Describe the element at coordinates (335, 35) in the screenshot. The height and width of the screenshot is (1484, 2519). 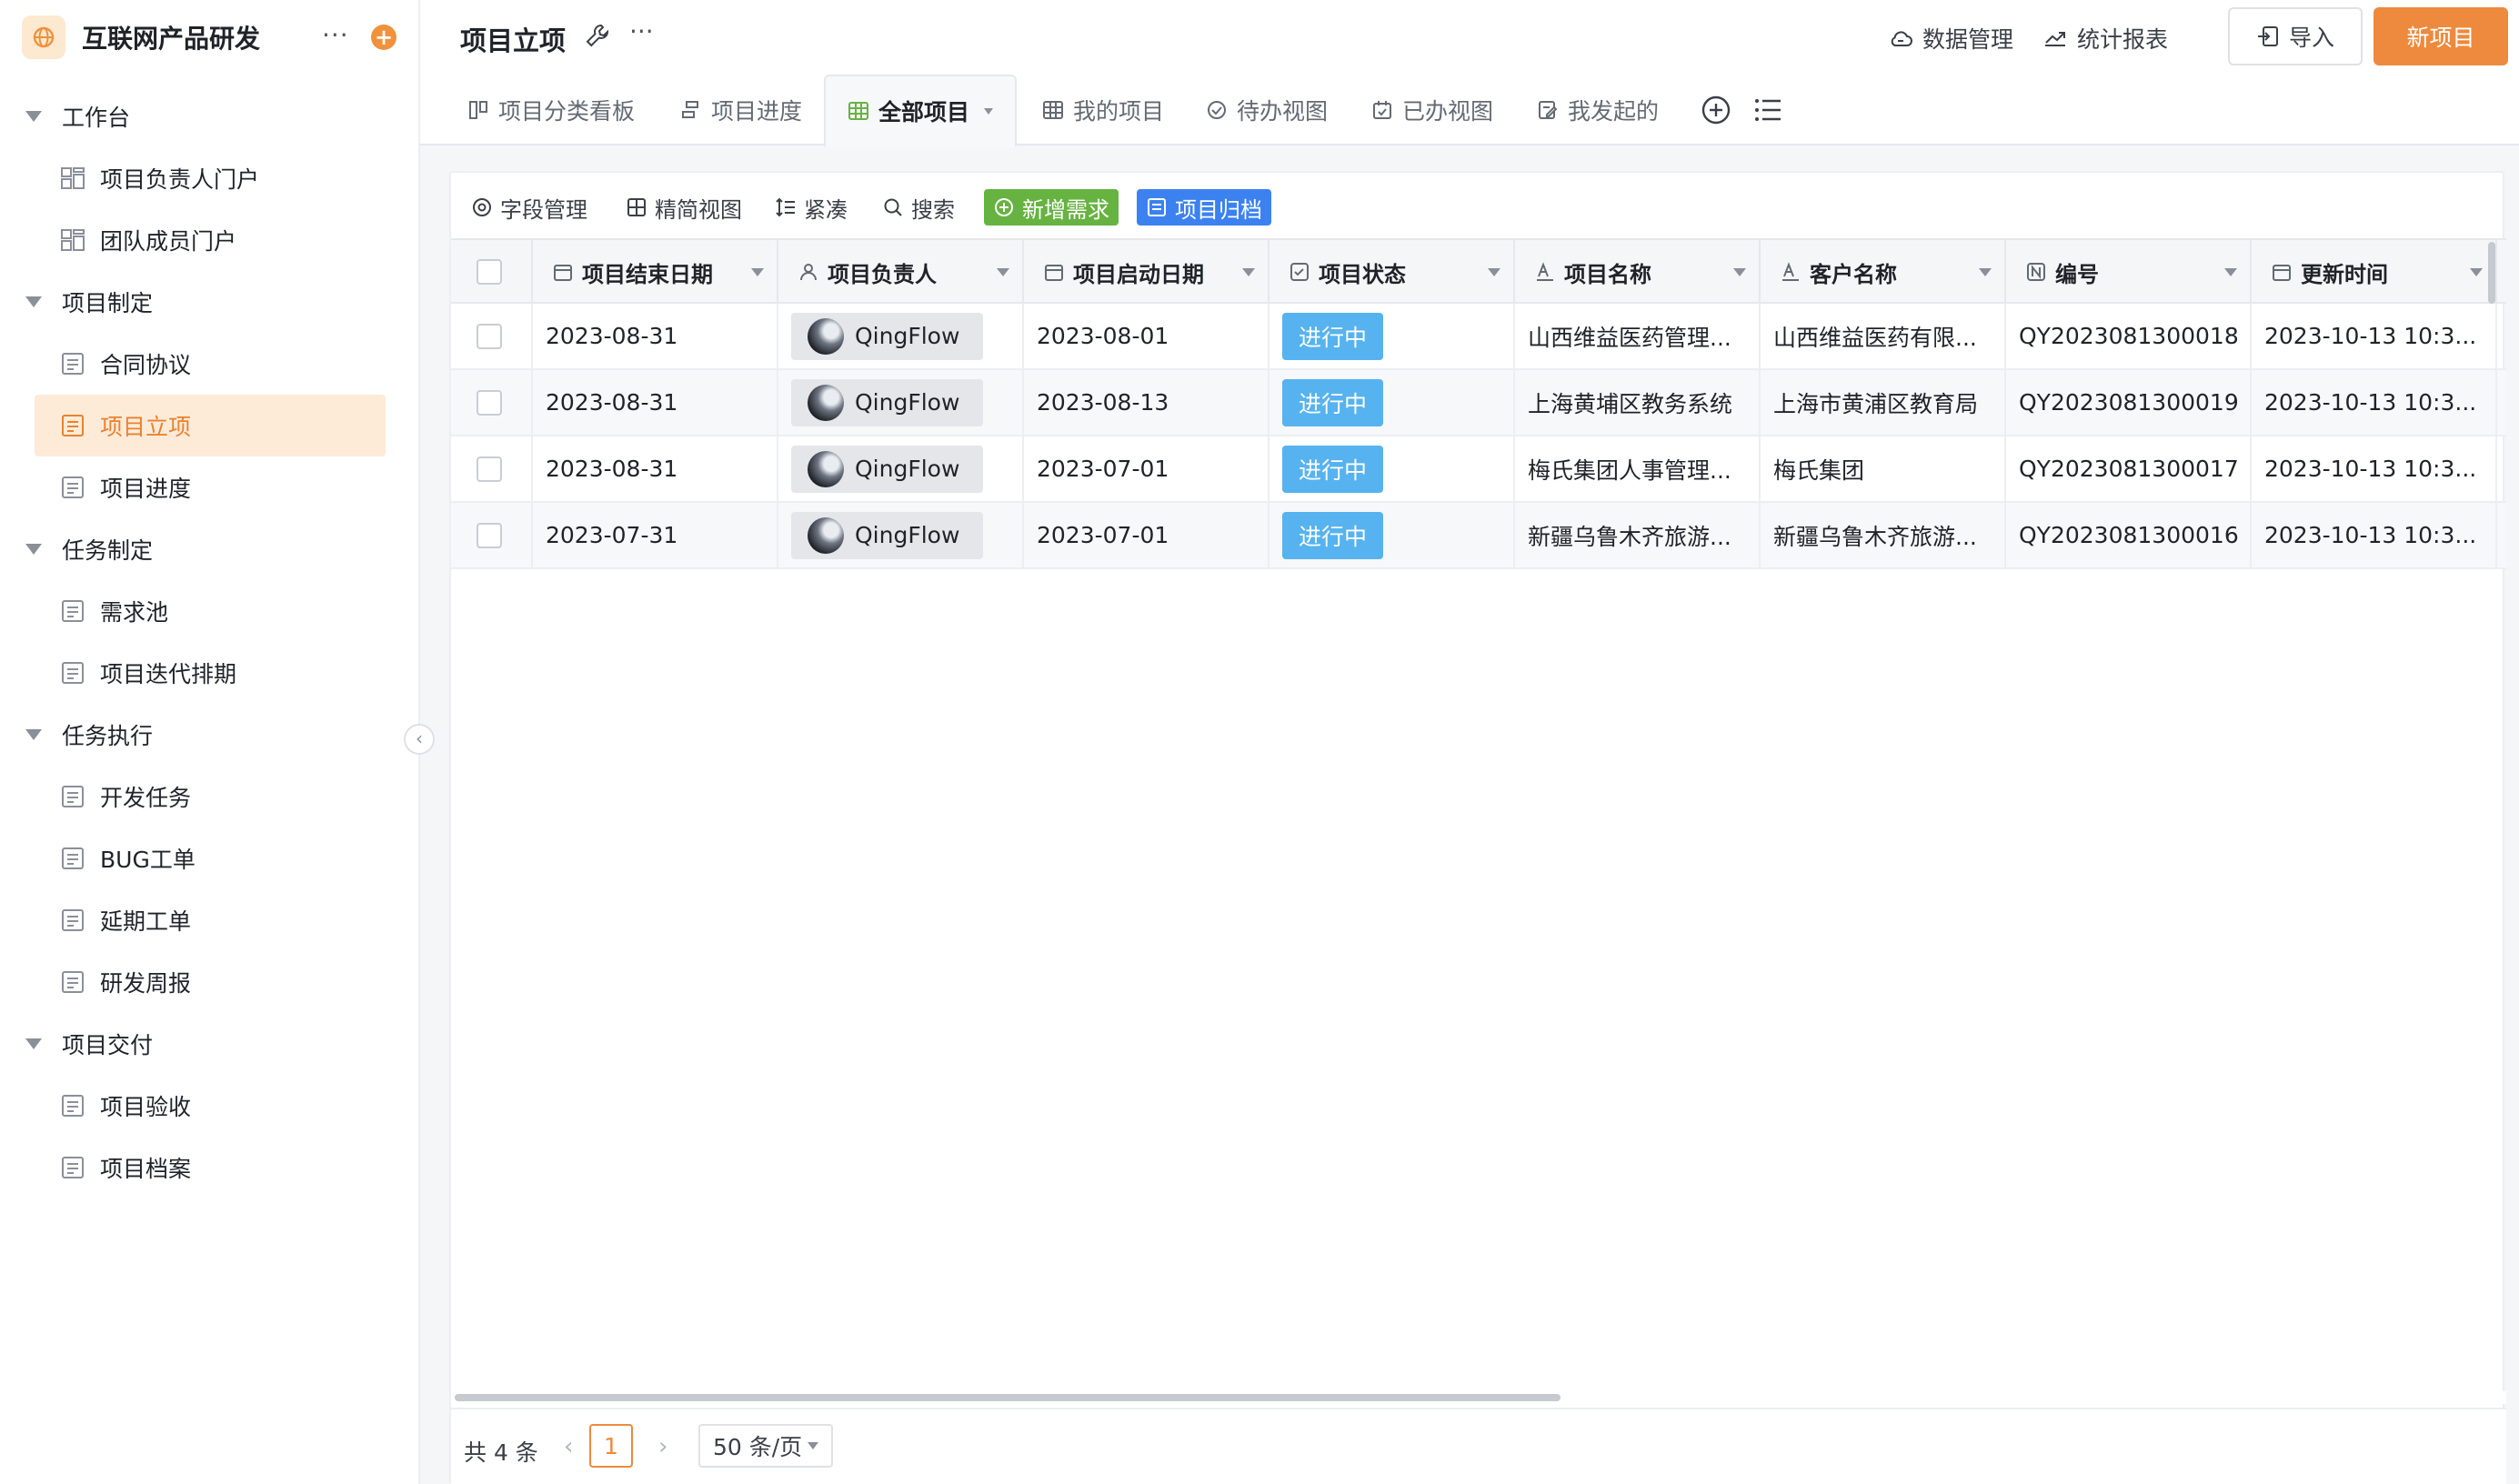
I see `app-more-icon: ···` at that location.